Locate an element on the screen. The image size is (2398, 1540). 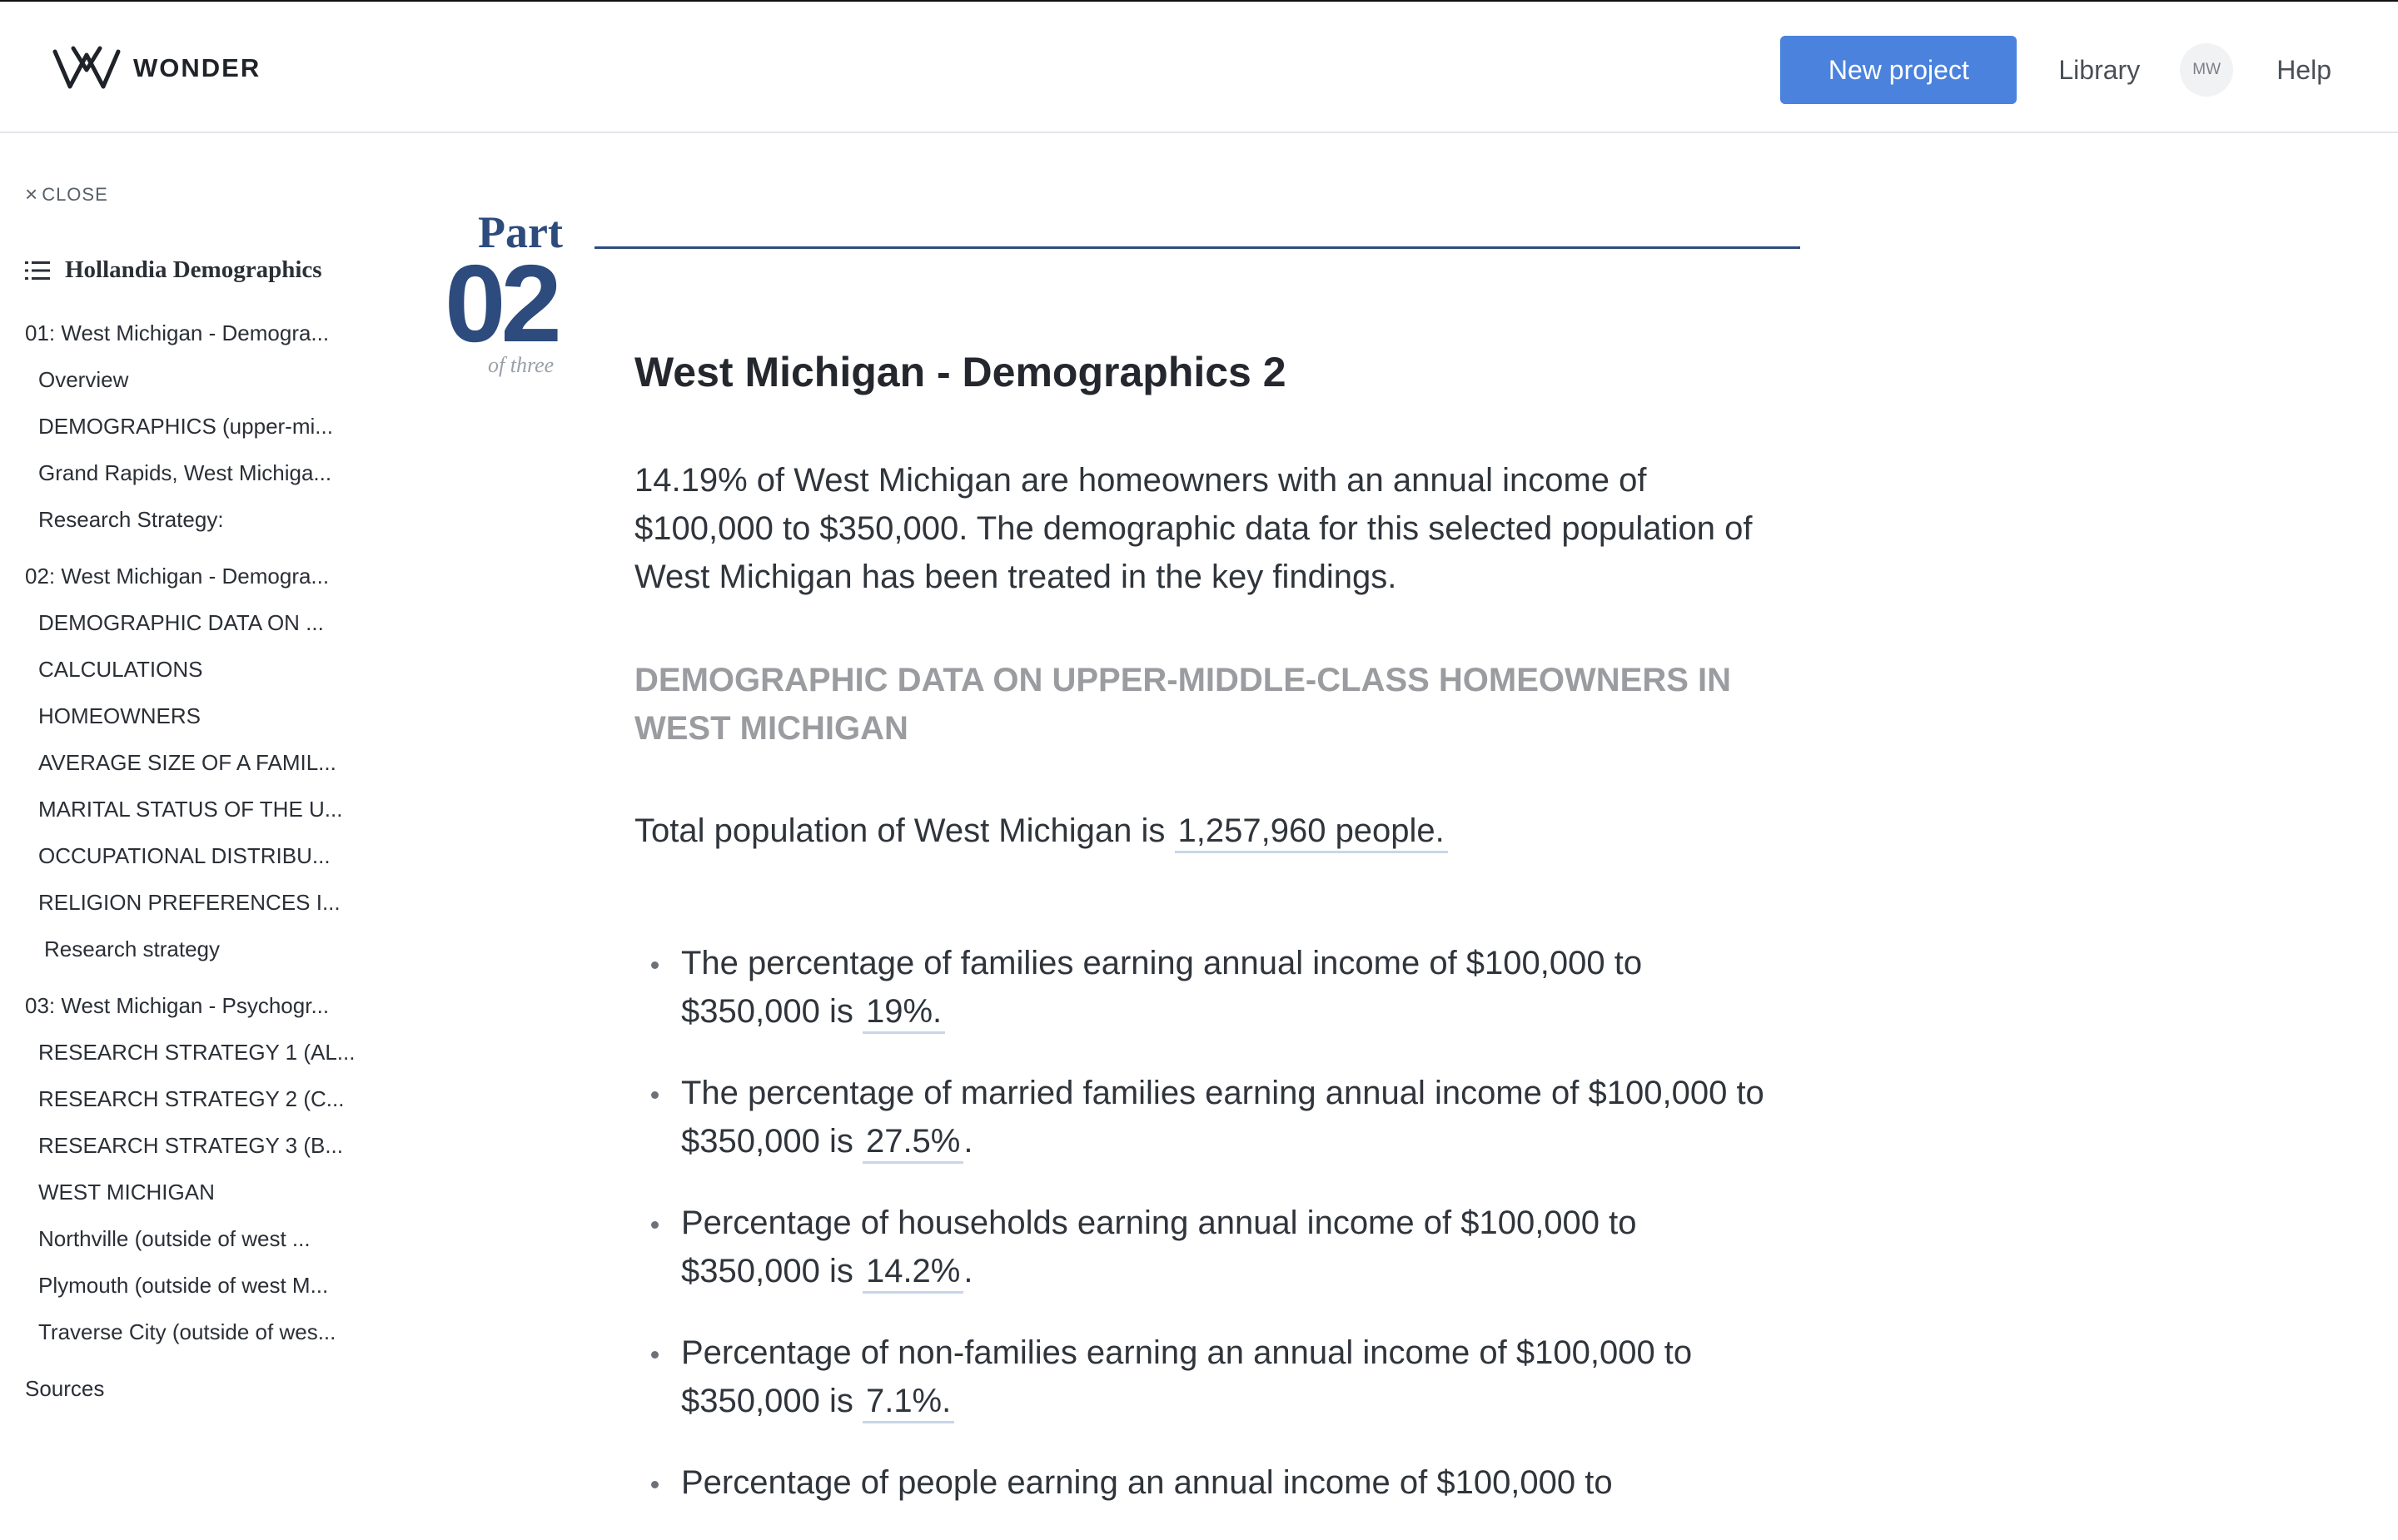
close-button: × CLOSE is located at coordinates (66, 194).